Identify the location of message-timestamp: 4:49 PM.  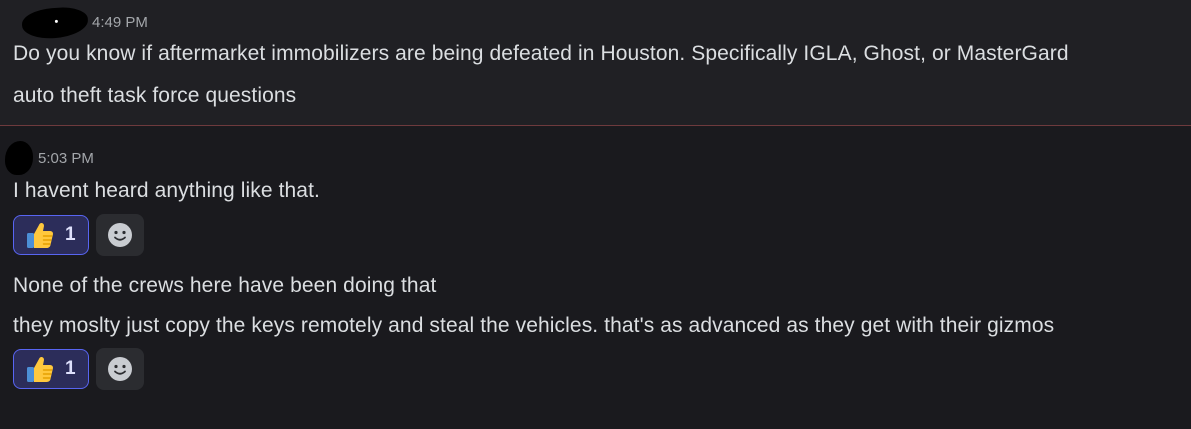
(120, 22).